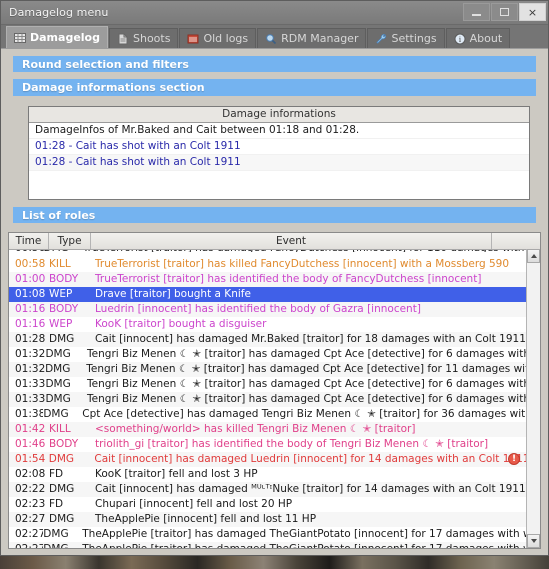 The width and height of the screenshot is (549, 569). Describe the element at coordinates (123, 39) in the screenshot. I see `page-icon` at that location.